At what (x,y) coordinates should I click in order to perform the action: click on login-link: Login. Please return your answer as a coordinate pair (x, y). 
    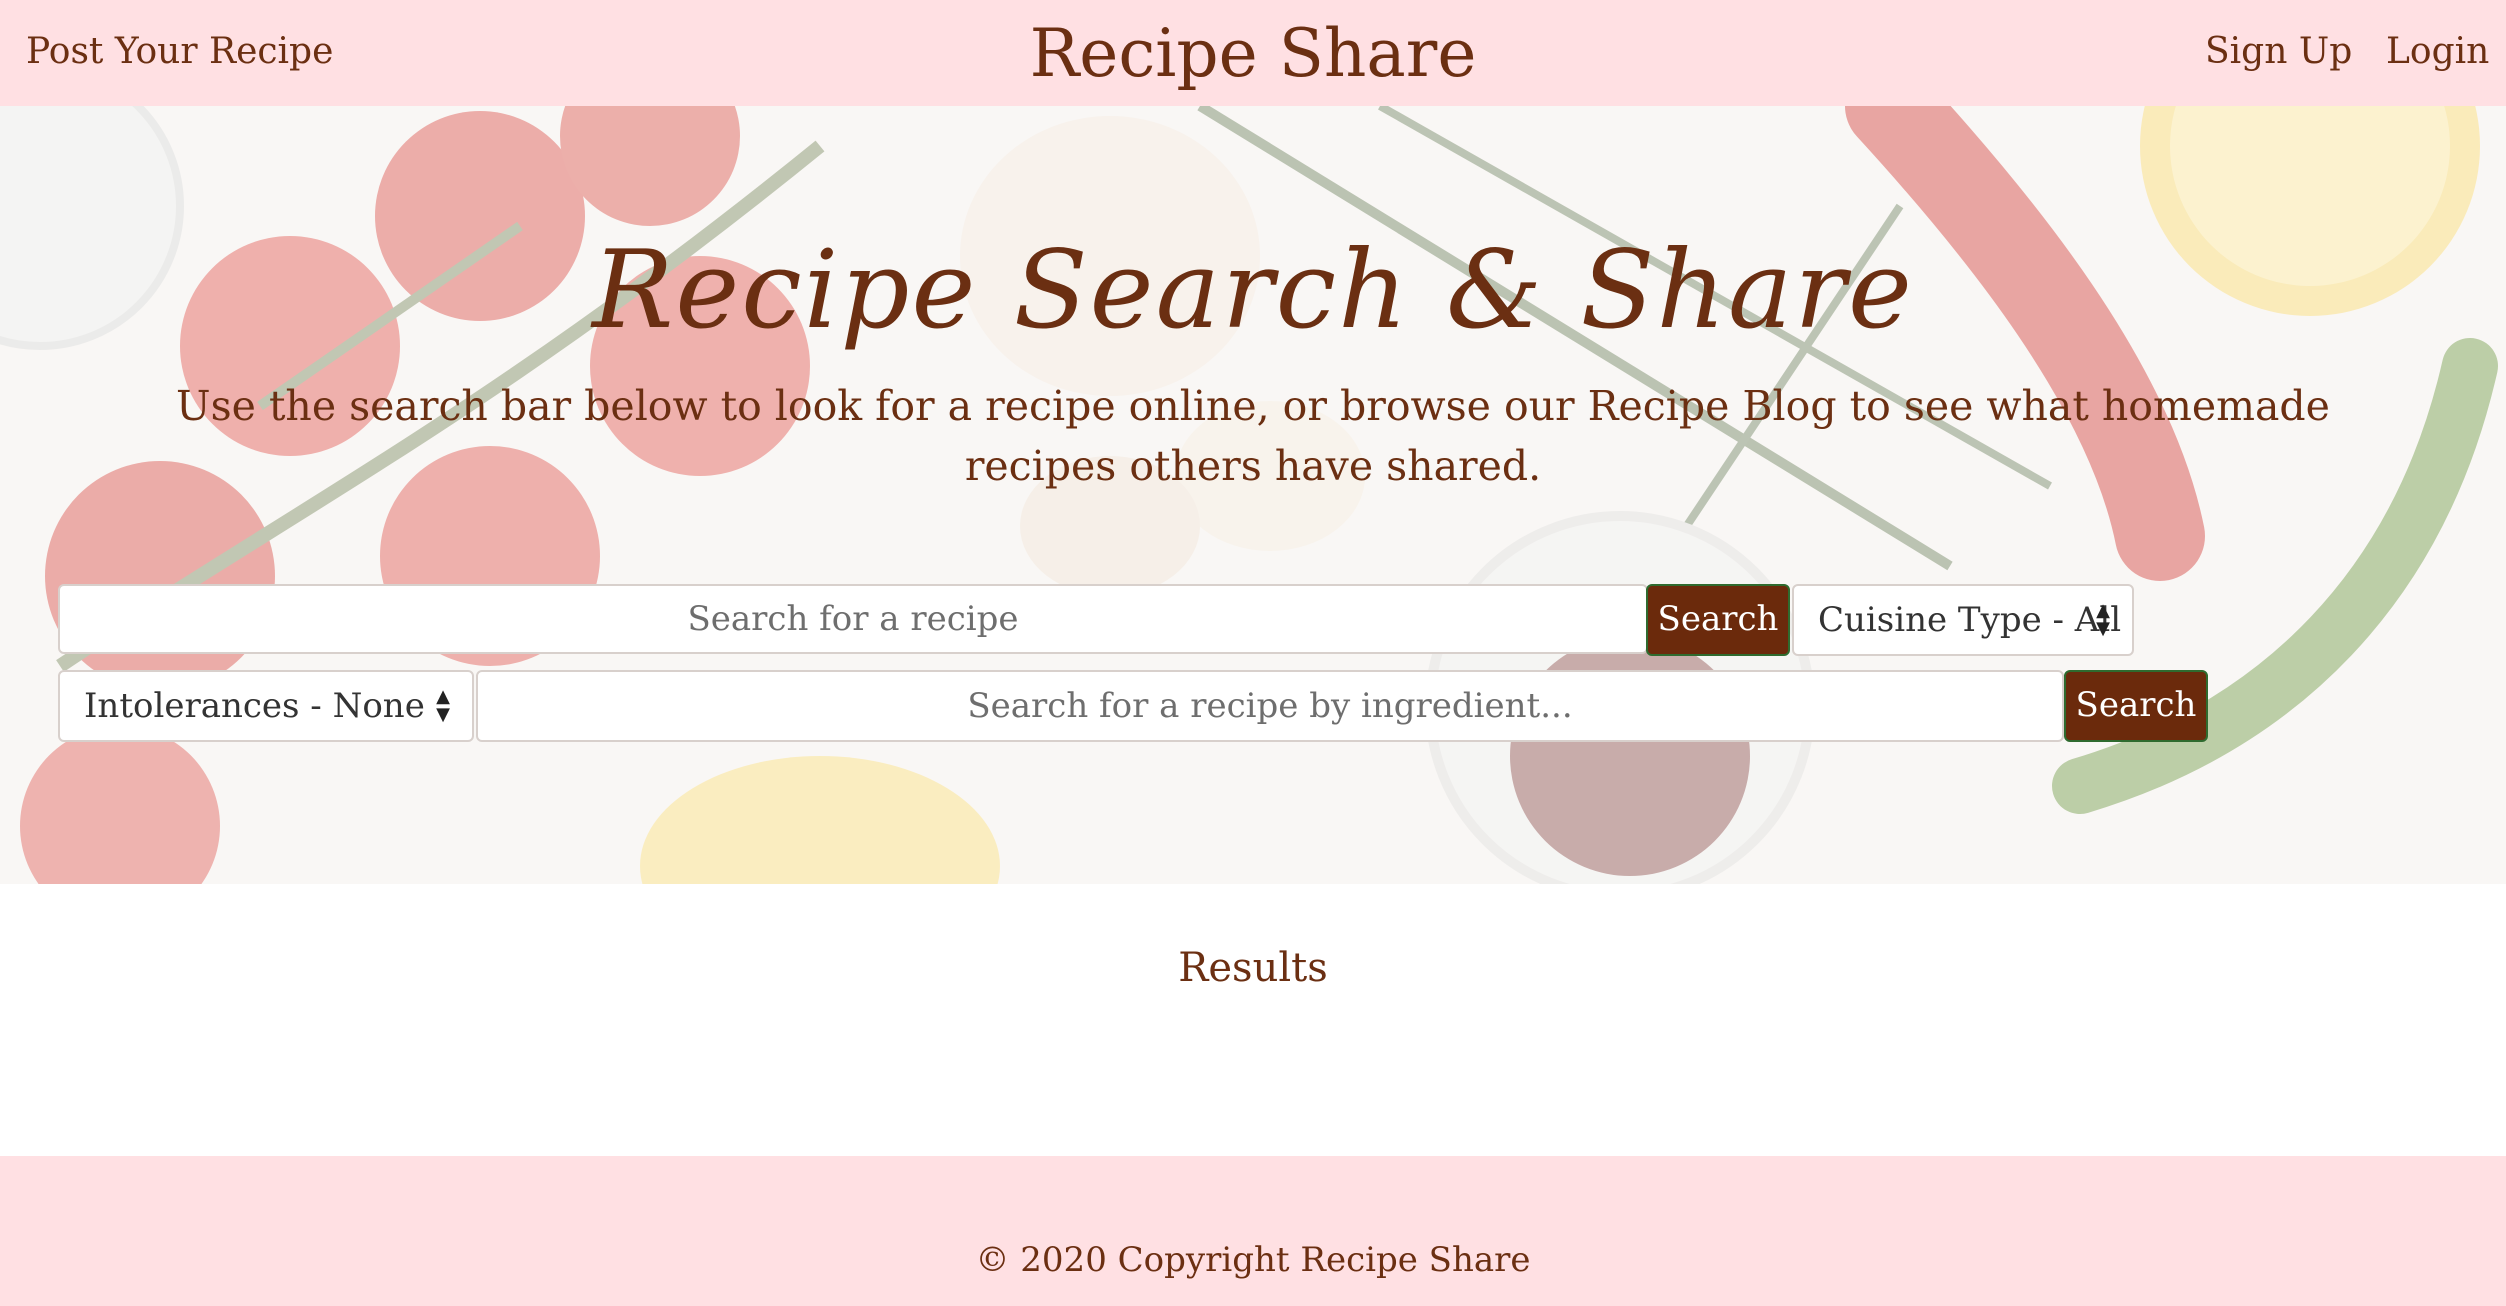
    Looking at the image, I should click on (2437, 52).